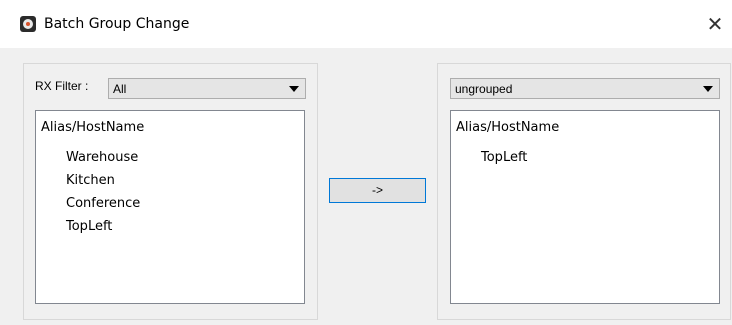 Image resolution: width=732 pixels, height=325 pixels. I want to click on list-item: Warehouse, so click(103, 157).